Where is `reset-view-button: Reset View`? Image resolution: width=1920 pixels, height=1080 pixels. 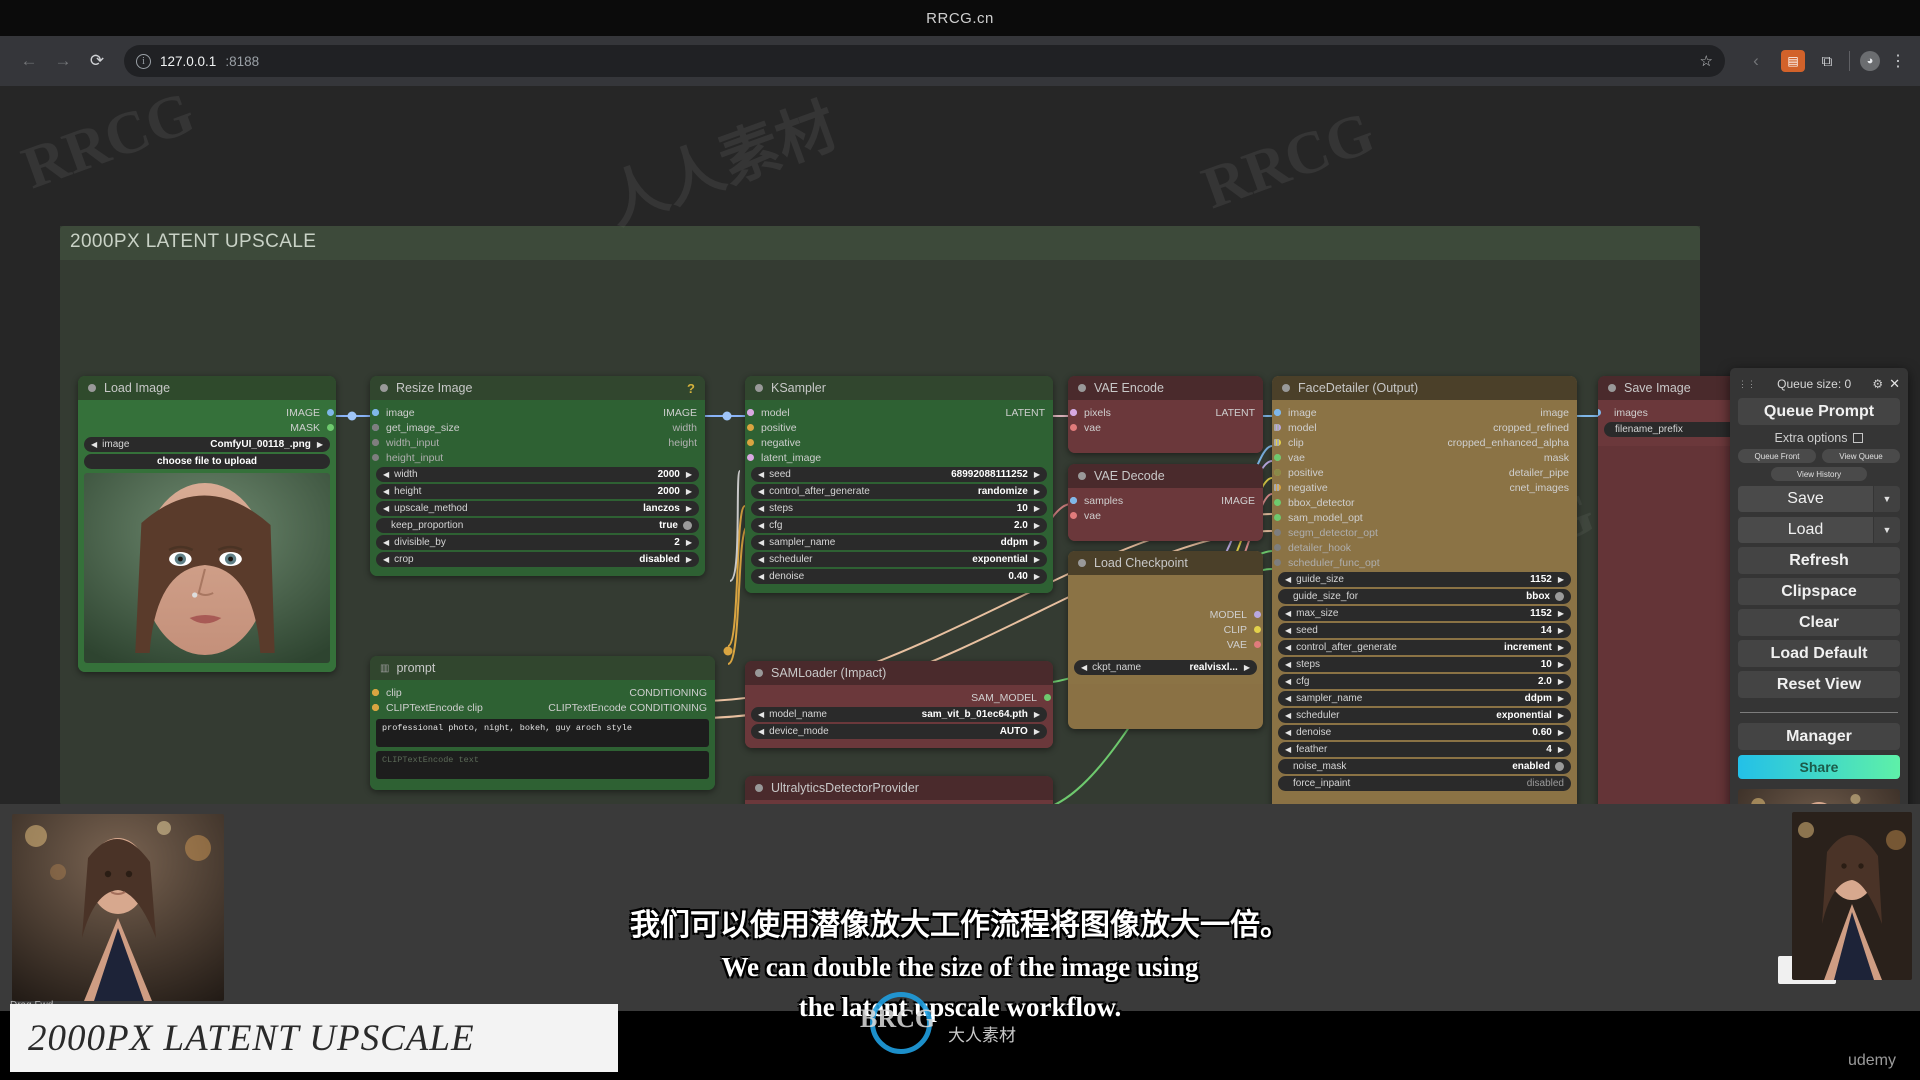
reset-view-button: Reset View is located at coordinates (1819, 684).